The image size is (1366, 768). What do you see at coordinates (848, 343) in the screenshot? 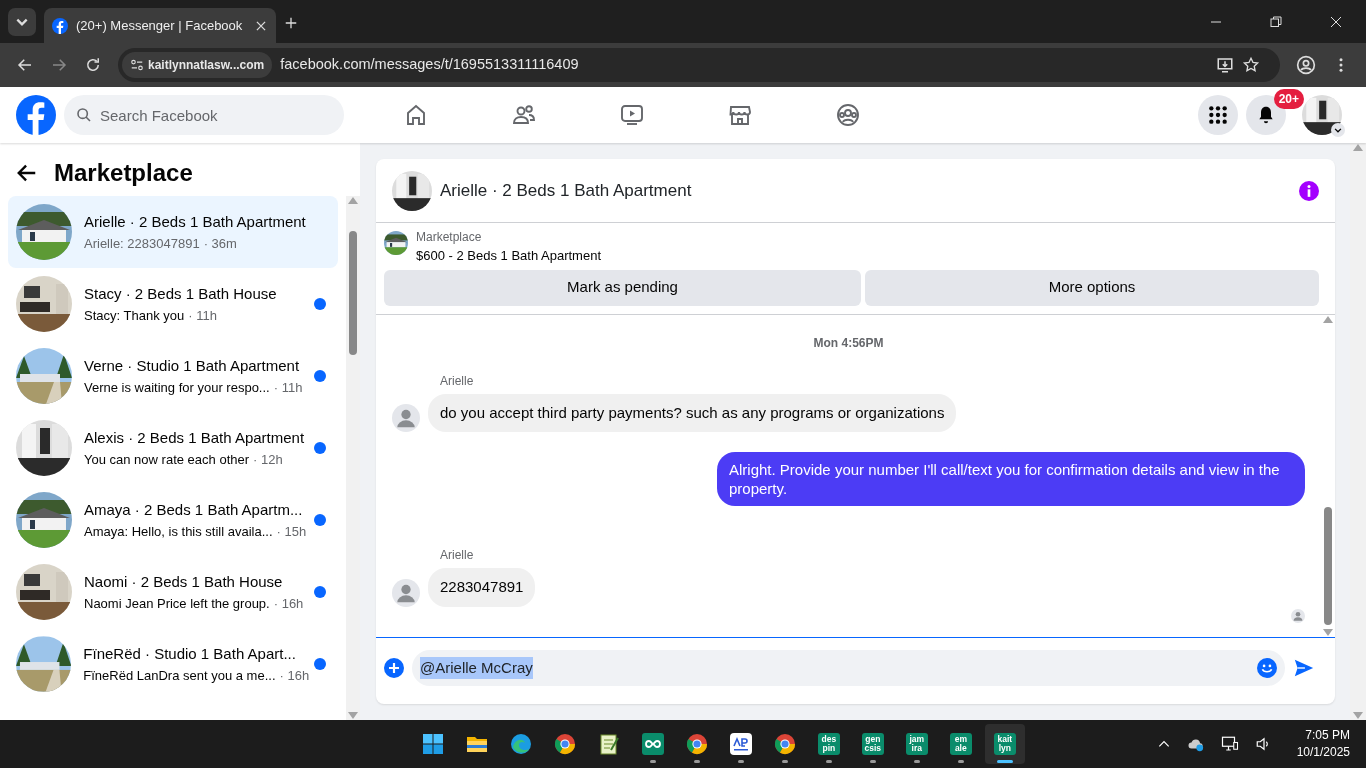
I see `message-timestamp: Mon 4:56PM` at bounding box center [848, 343].